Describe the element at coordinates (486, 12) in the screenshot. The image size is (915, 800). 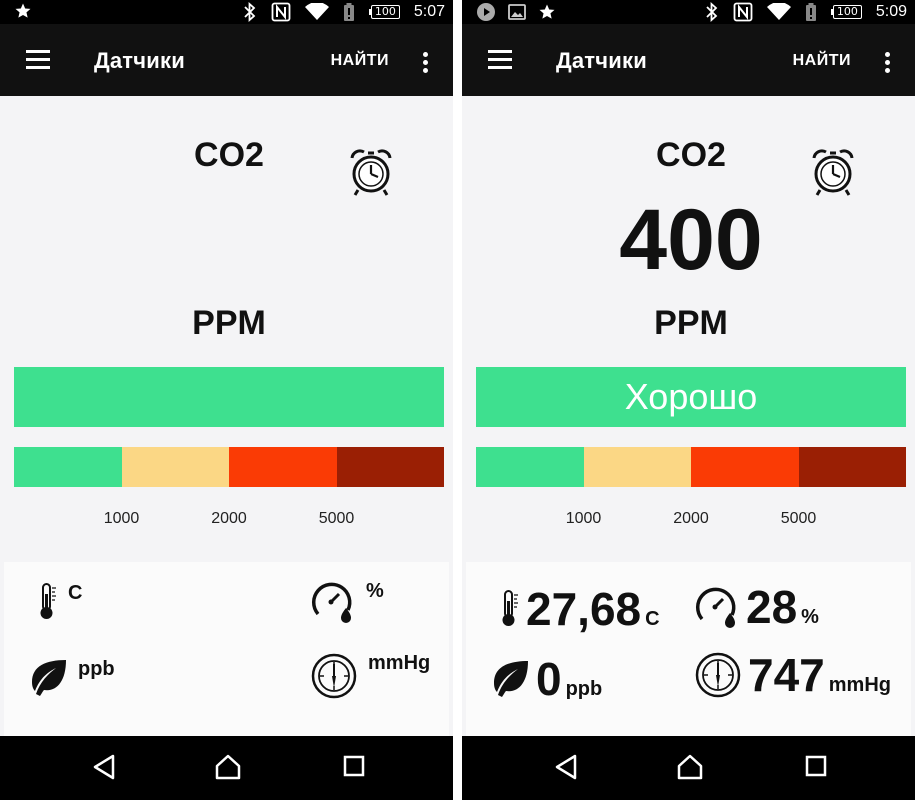
I see `play-icon` at that location.